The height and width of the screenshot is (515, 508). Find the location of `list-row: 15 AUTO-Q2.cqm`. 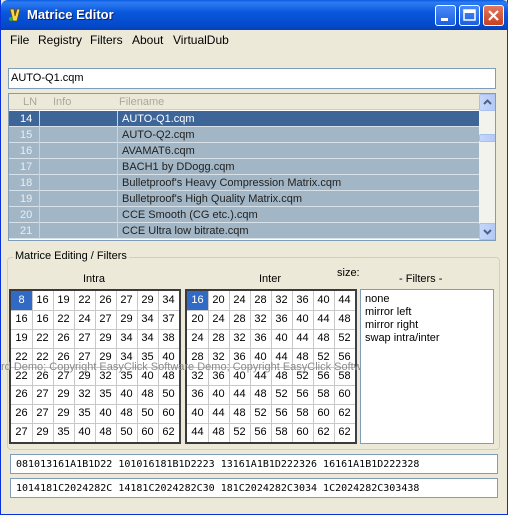

list-row: 15 AUTO-Q2.cqm is located at coordinates (244, 135).